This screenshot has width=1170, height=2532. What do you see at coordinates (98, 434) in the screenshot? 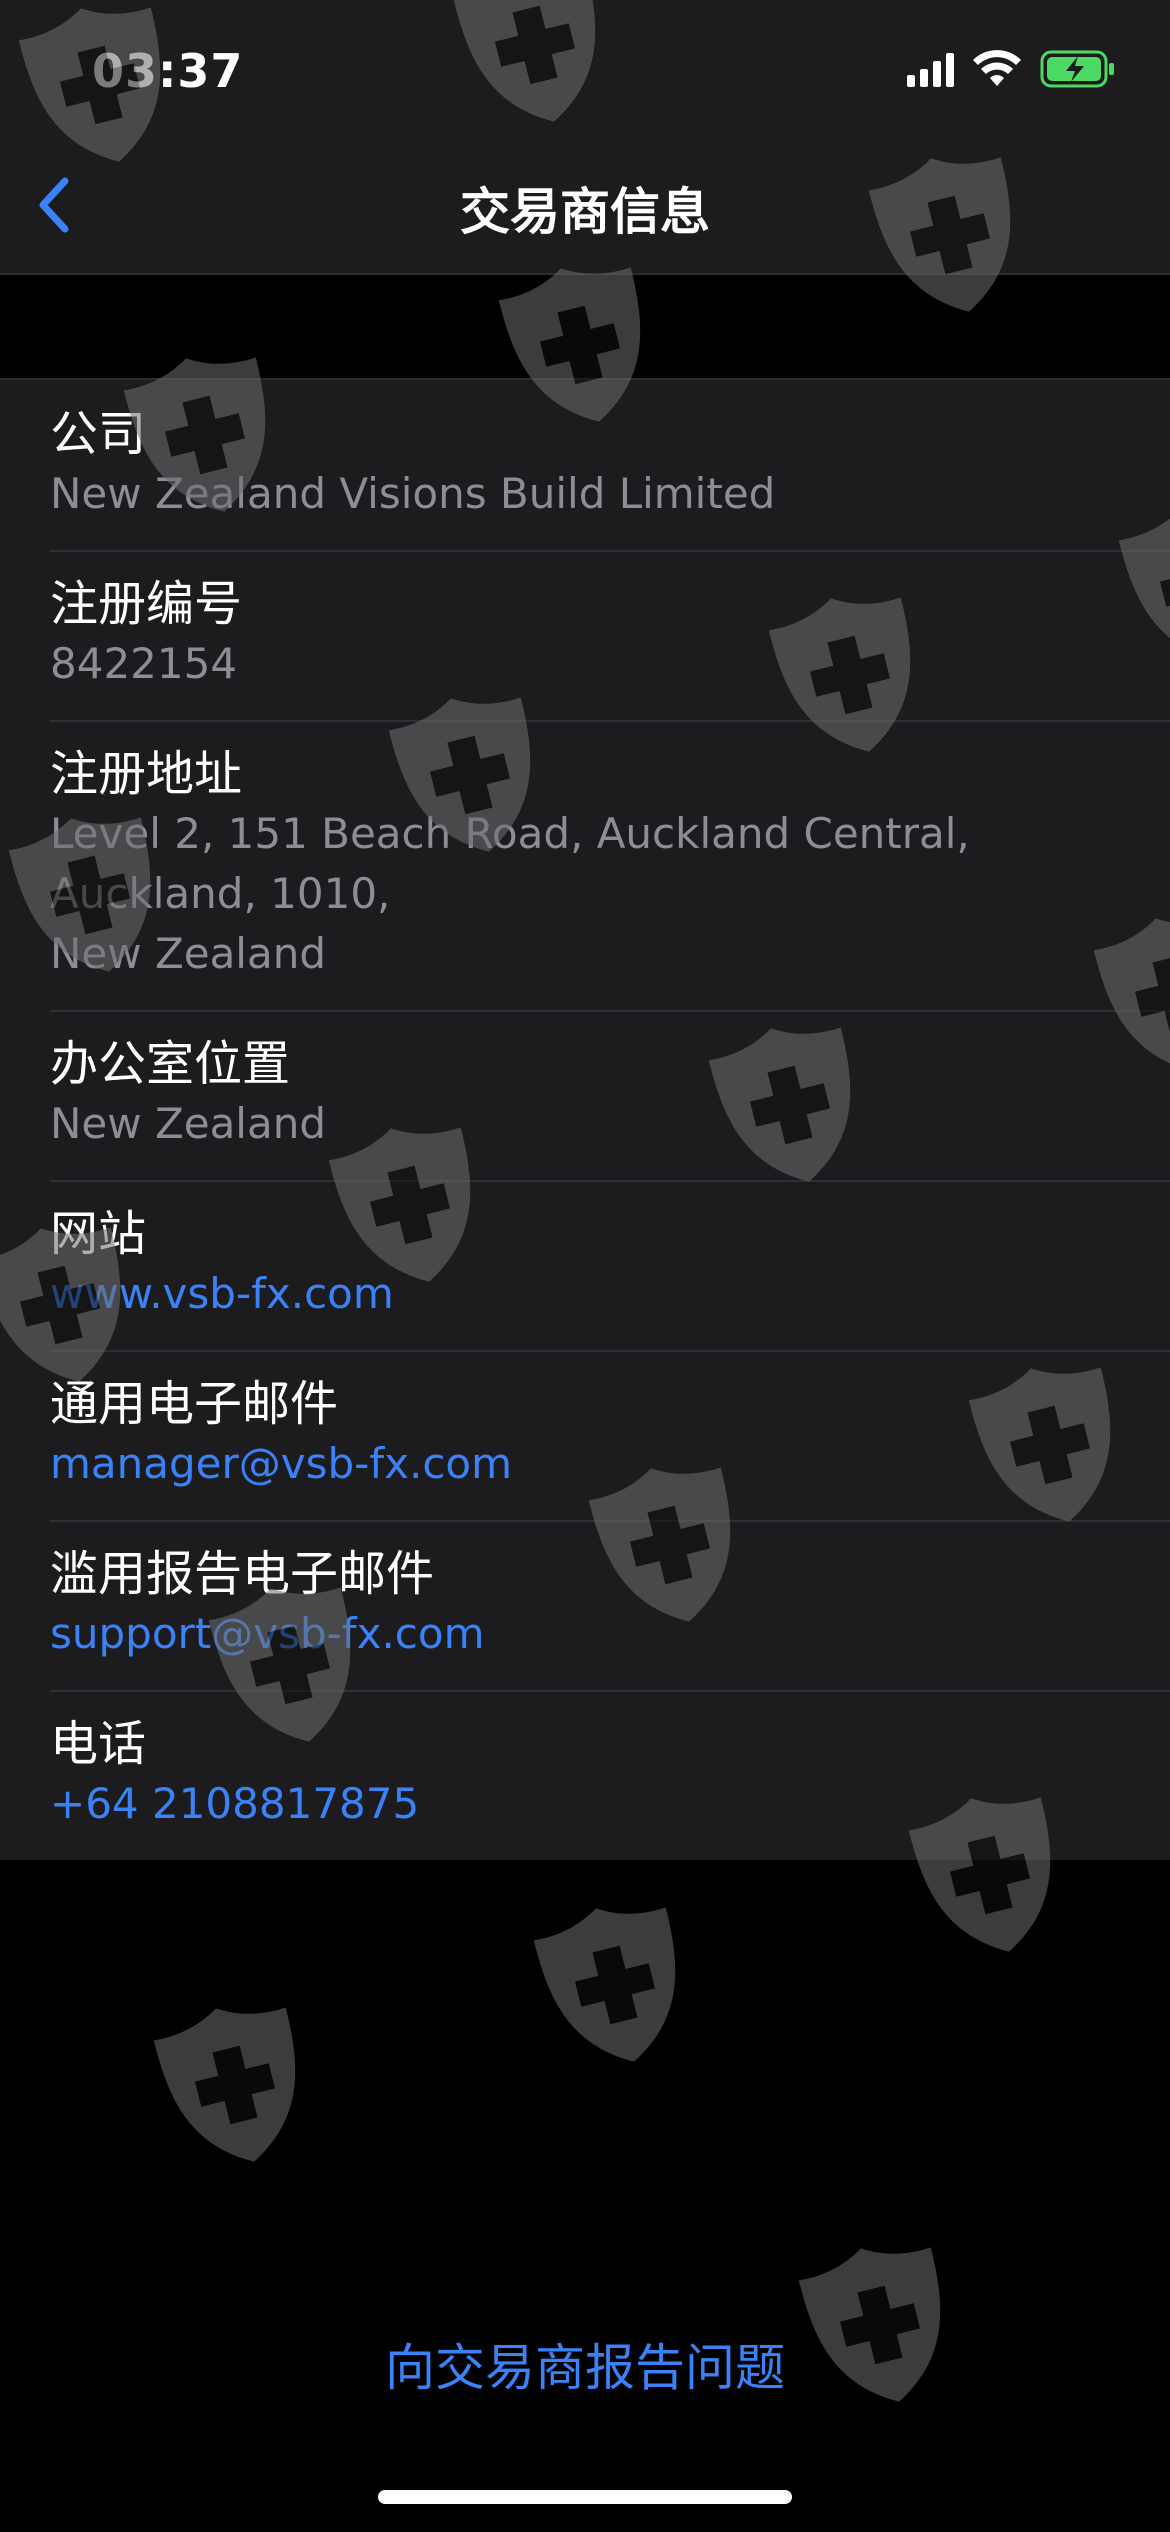
I see `company-label: 公司` at bounding box center [98, 434].